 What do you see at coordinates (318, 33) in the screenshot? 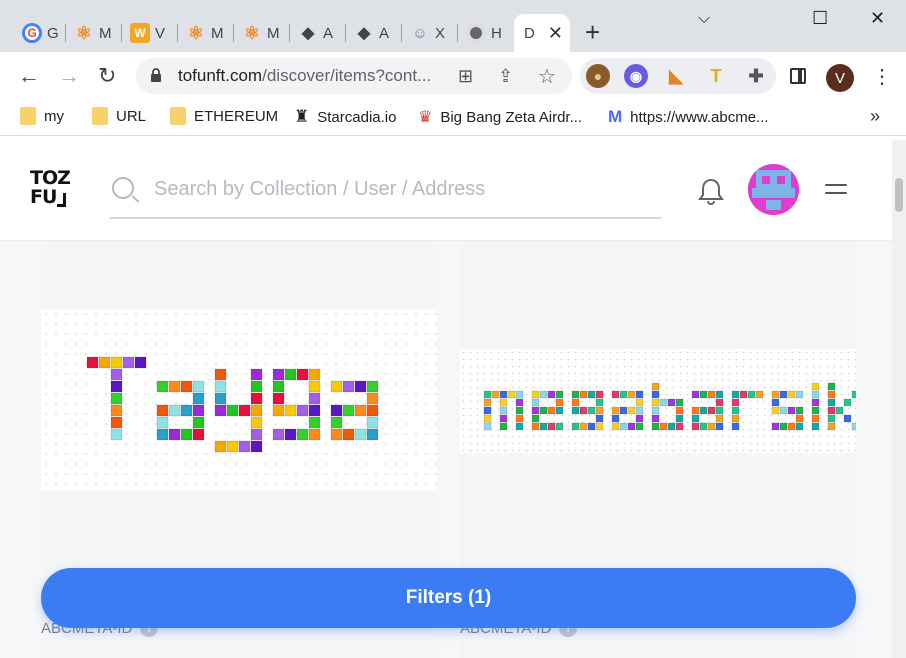
I see `tab-6: ◆ A` at bounding box center [318, 33].